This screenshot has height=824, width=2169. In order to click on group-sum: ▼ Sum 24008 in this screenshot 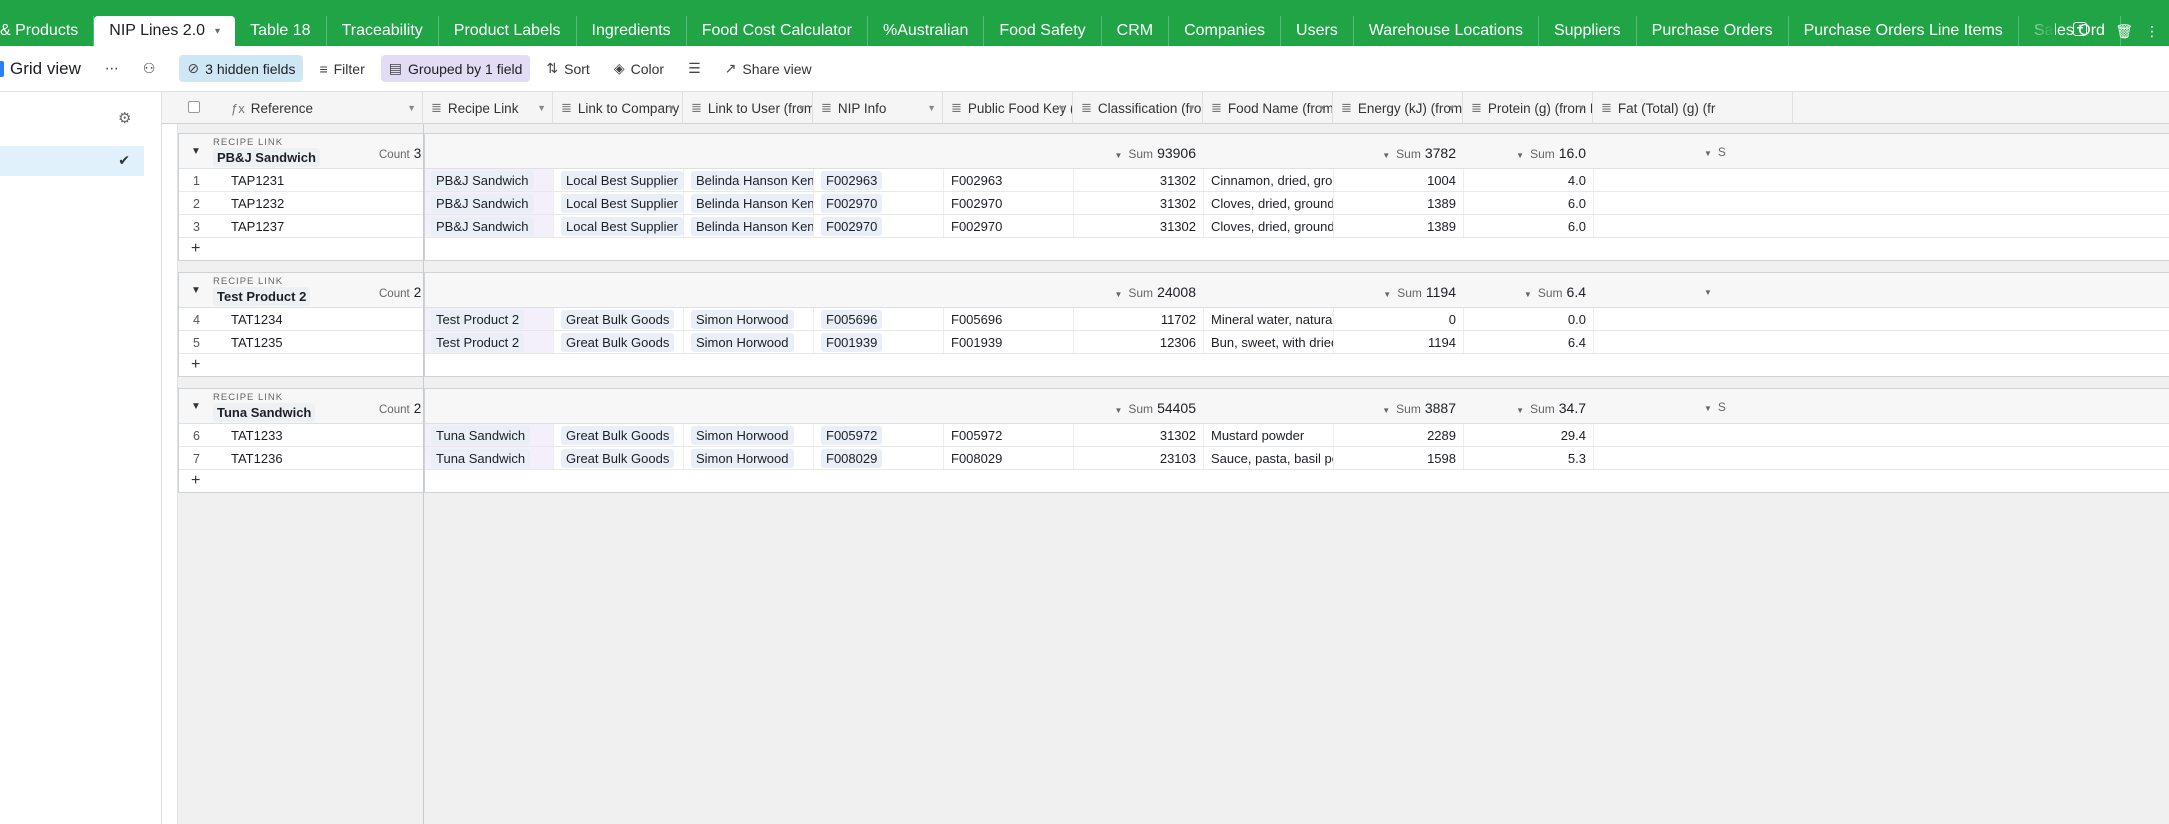, I will do `click(1155, 292)`.